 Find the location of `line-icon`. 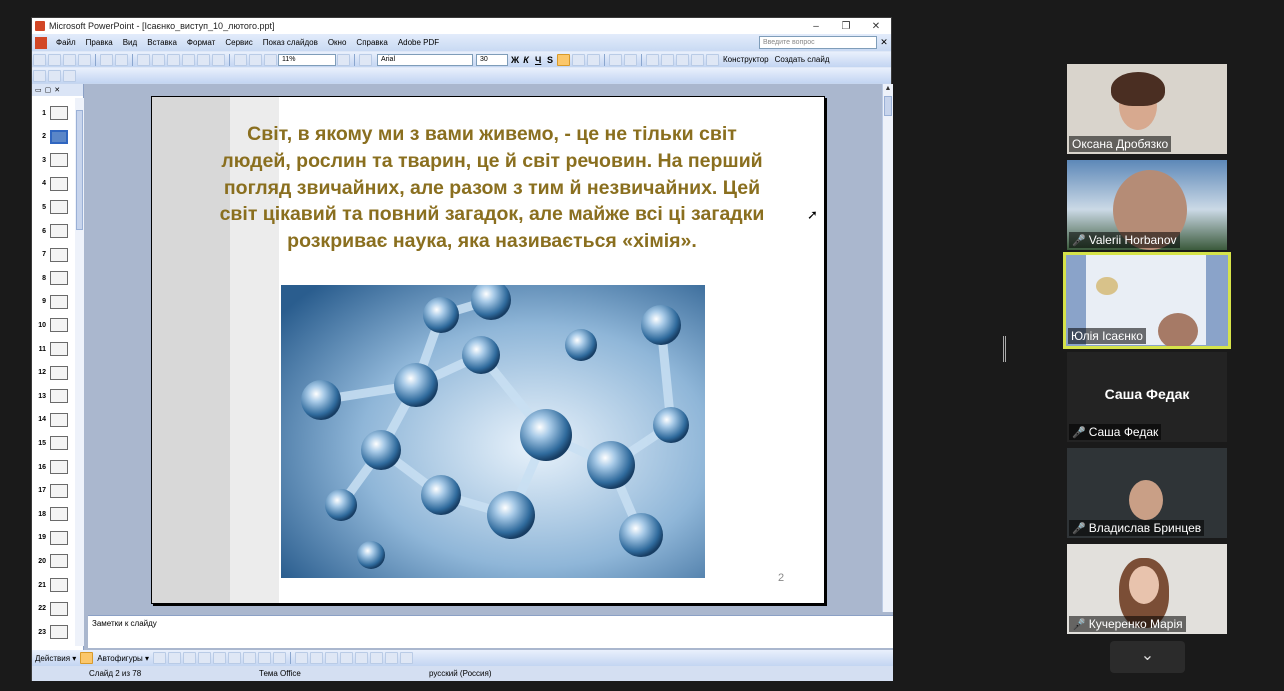

line-icon is located at coordinates (160, 658).